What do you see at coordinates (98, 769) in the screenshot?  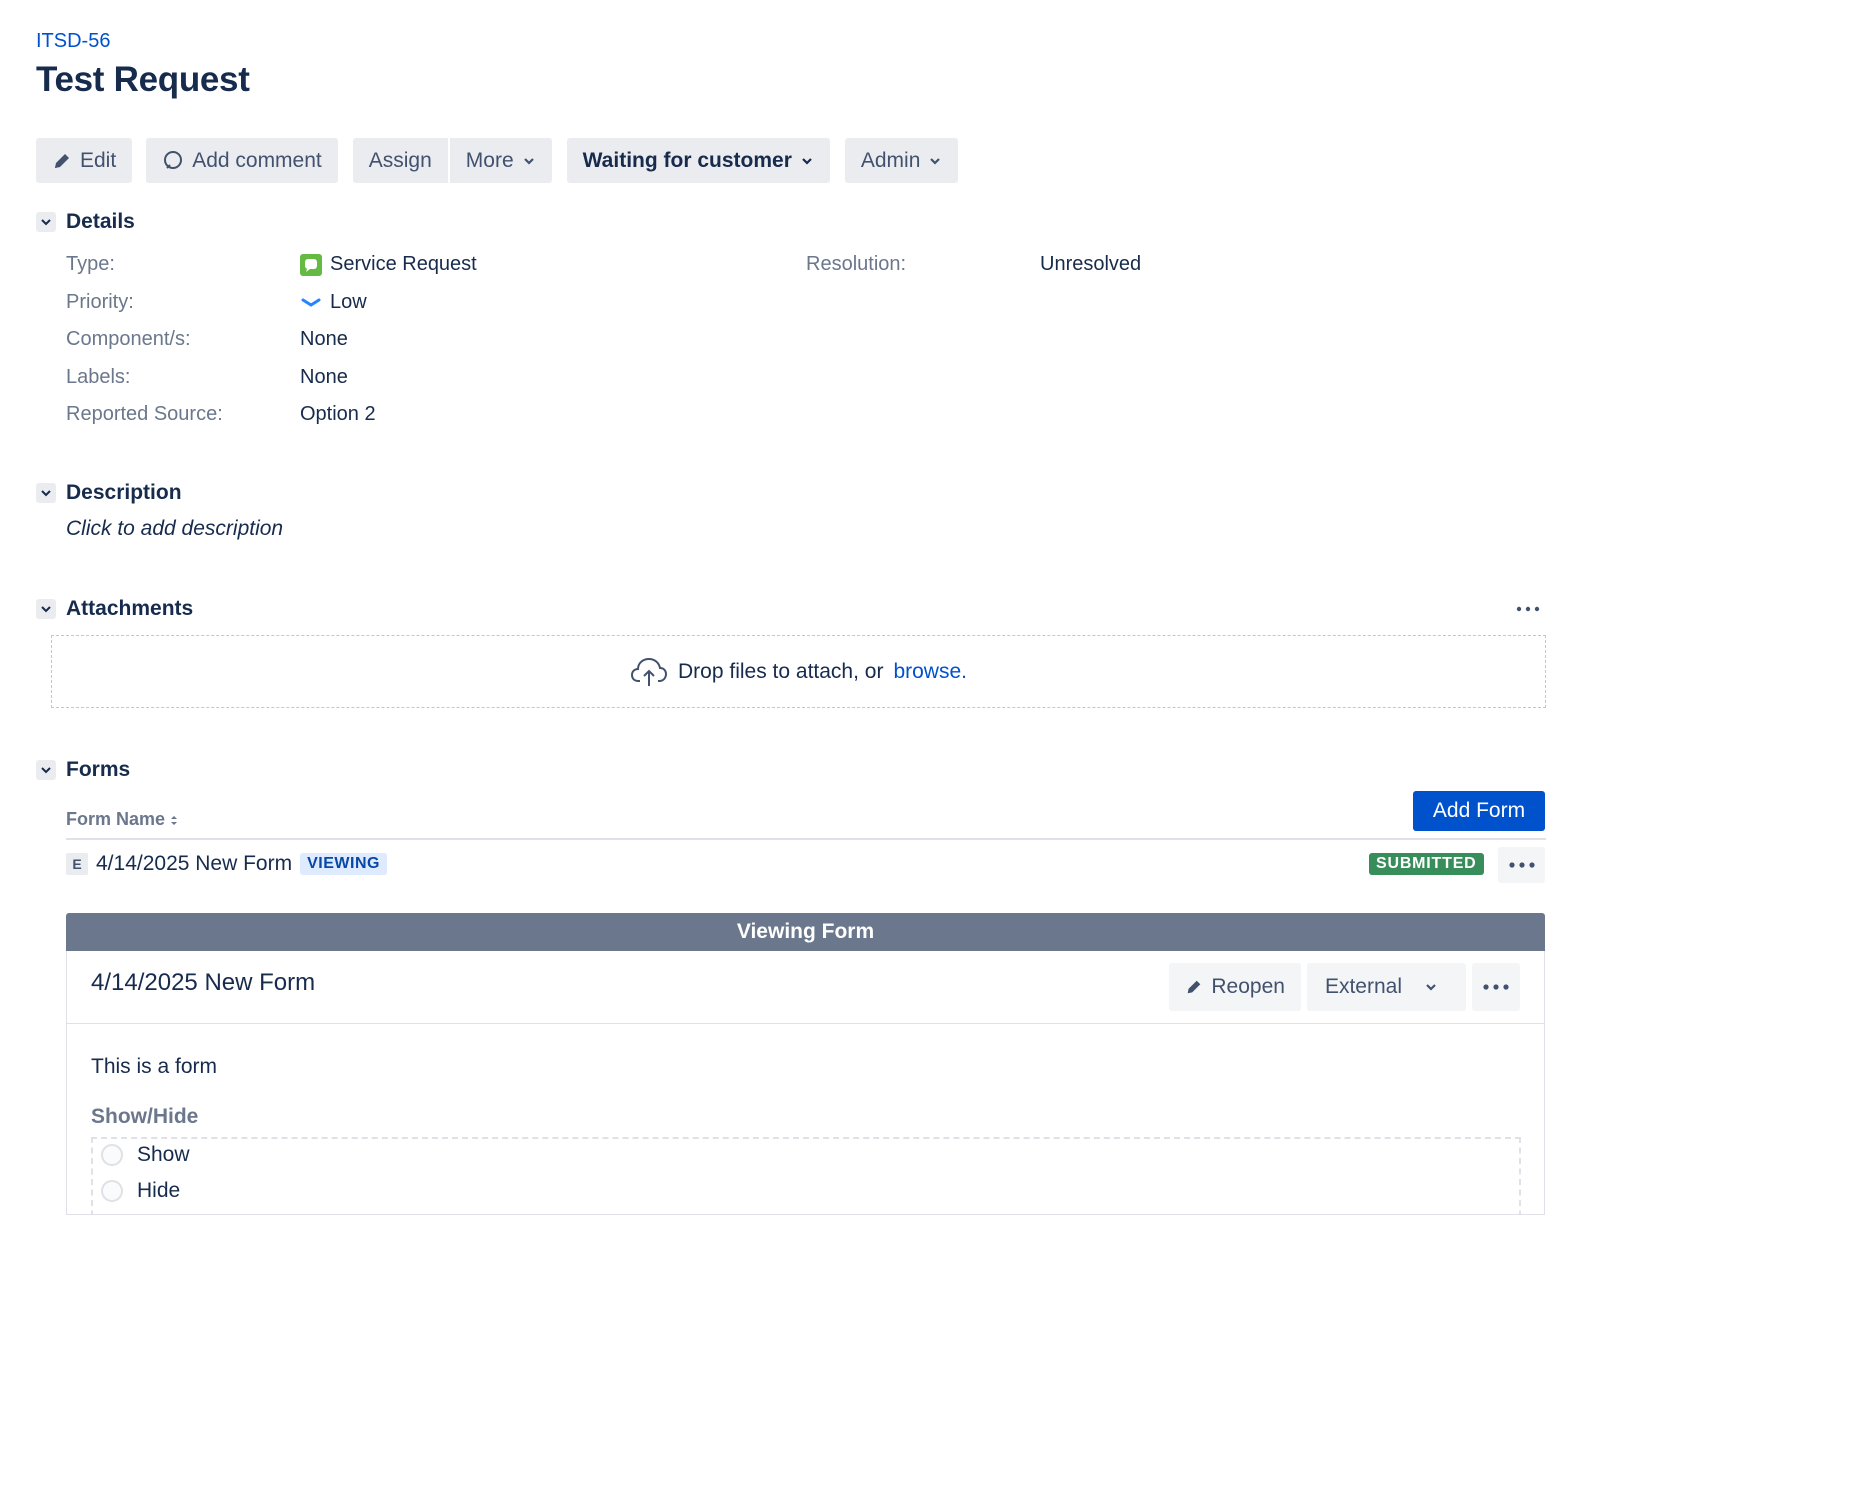 I see `forms-heading: Forms` at bounding box center [98, 769].